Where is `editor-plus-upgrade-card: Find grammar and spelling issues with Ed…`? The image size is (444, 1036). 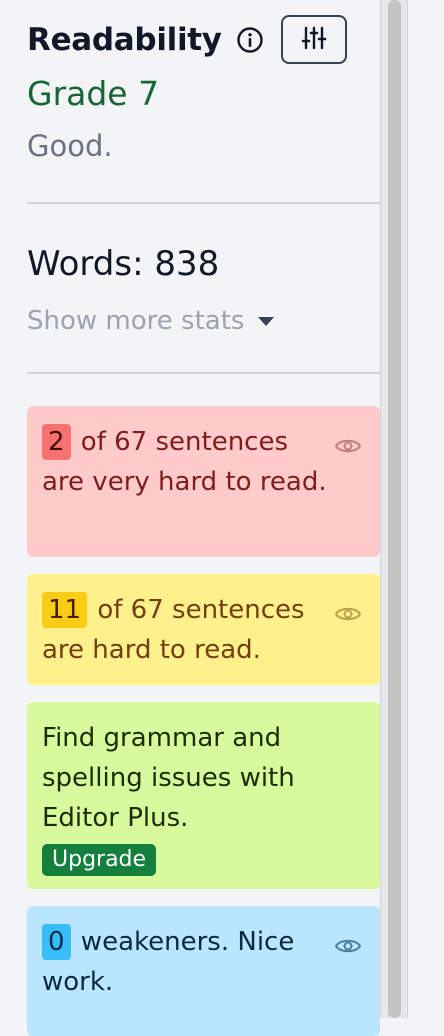
editor-plus-upgrade-card: Find grammar and spelling issues with Ed… is located at coordinates (203, 795).